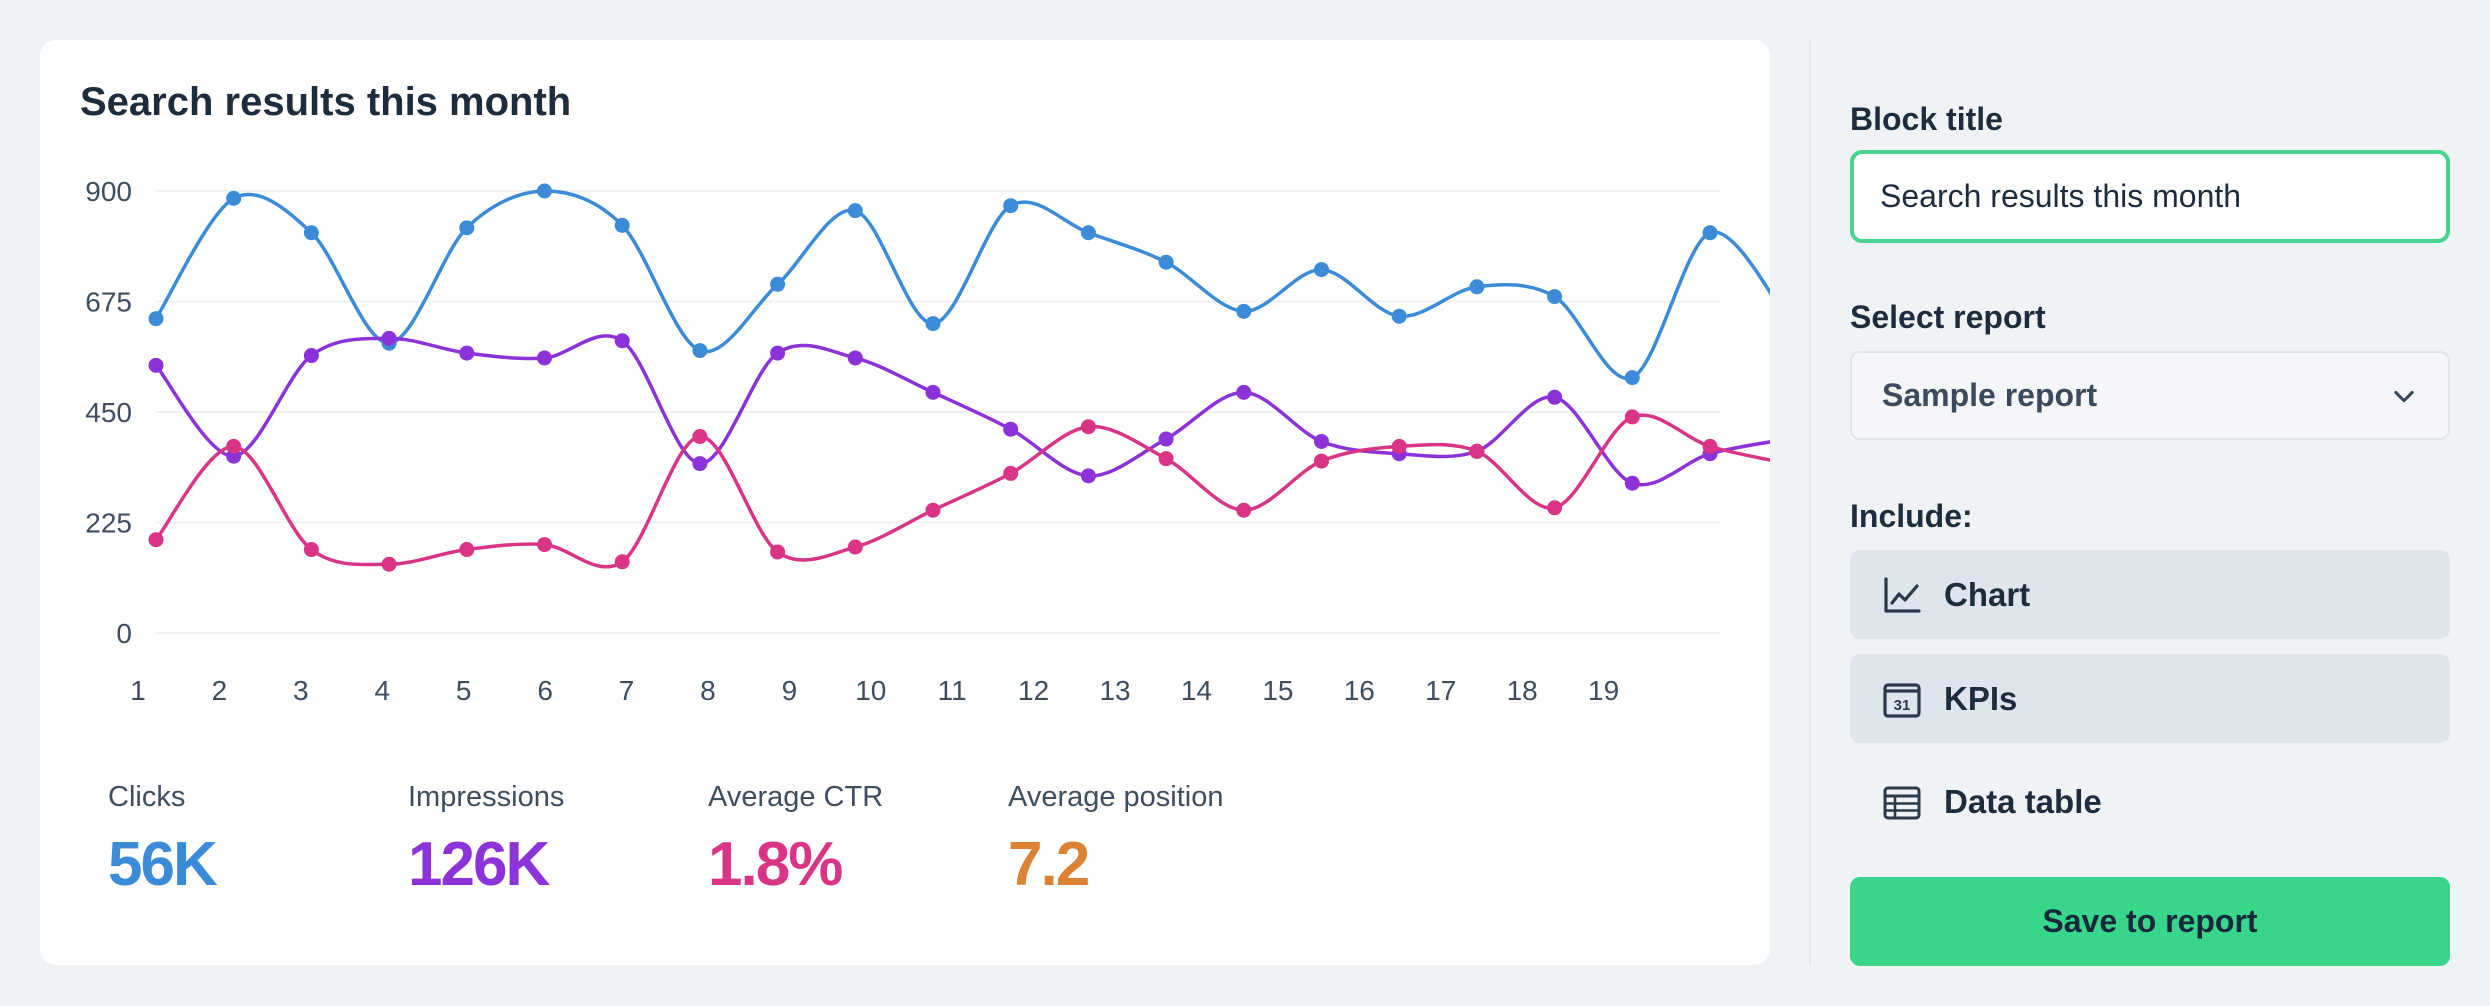 The height and width of the screenshot is (1006, 2490). I want to click on block-title-input, so click(2150, 196).